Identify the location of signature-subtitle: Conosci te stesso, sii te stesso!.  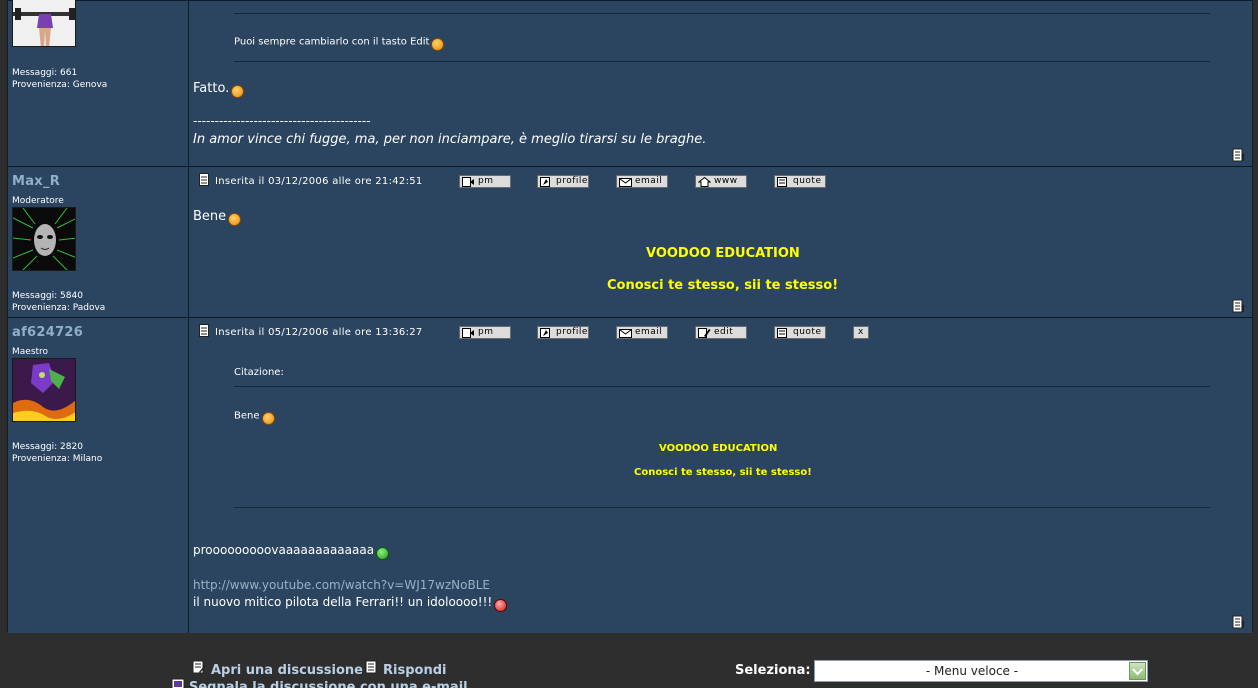
(723, 285).